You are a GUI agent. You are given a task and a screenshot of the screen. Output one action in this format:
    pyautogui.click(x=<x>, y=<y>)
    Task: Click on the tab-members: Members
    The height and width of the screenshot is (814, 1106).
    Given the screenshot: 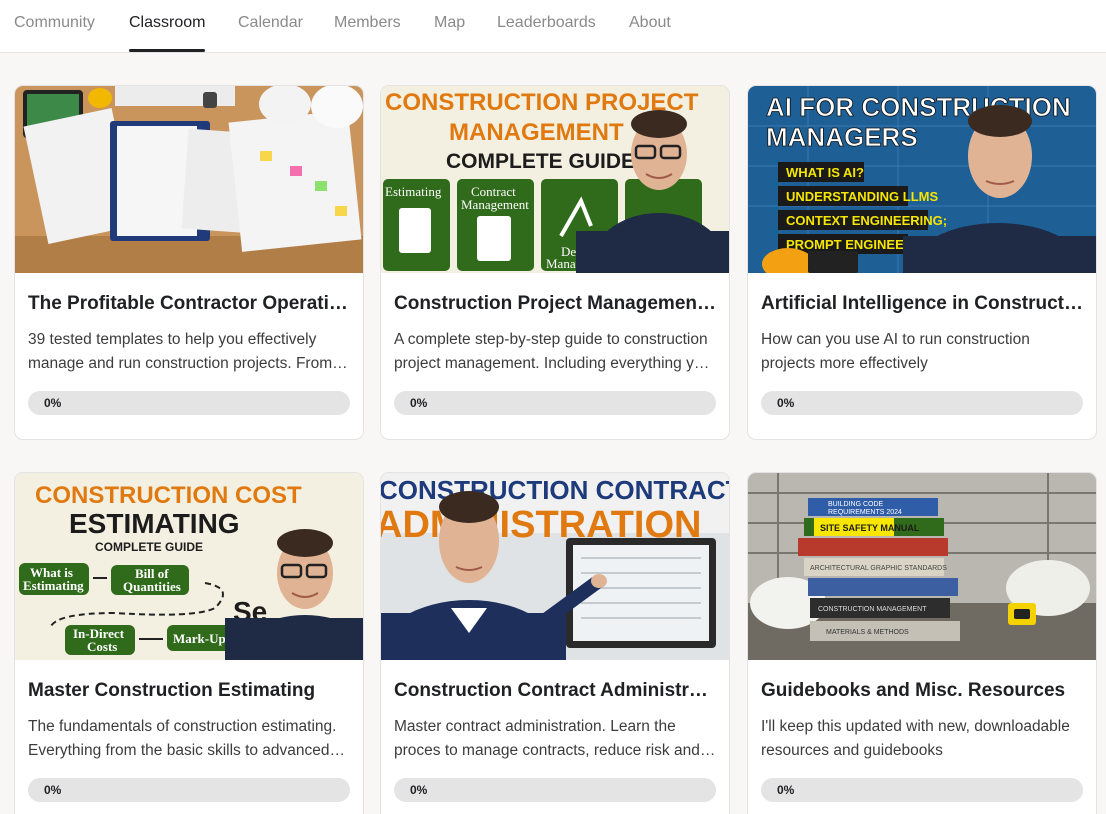 What is the action you would take?
    pyautogui.click(x=367, y=33)
    